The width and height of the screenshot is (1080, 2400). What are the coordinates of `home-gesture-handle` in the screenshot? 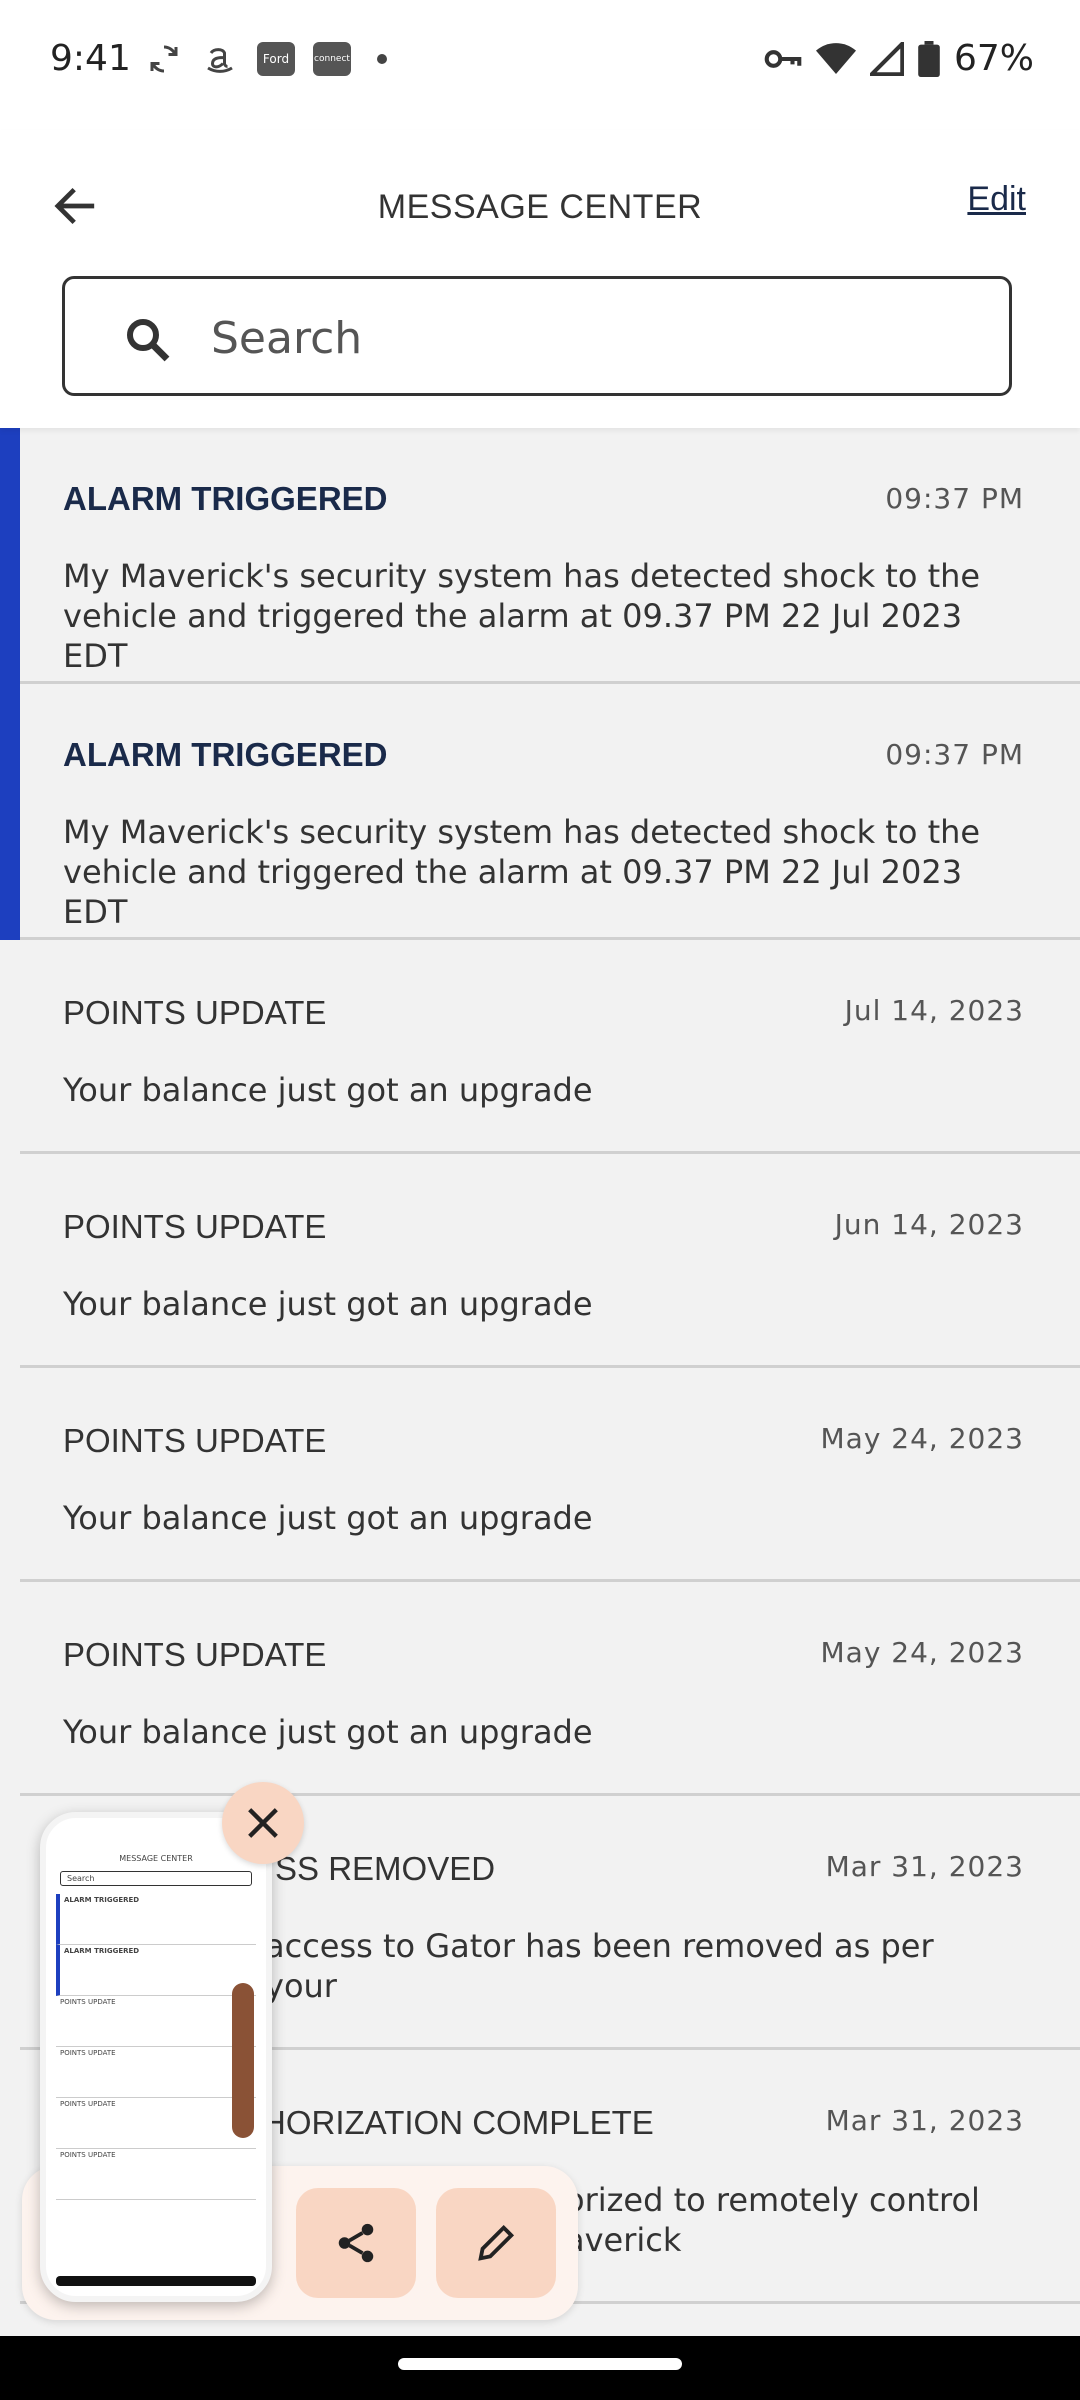 It's located at (540, 2364).